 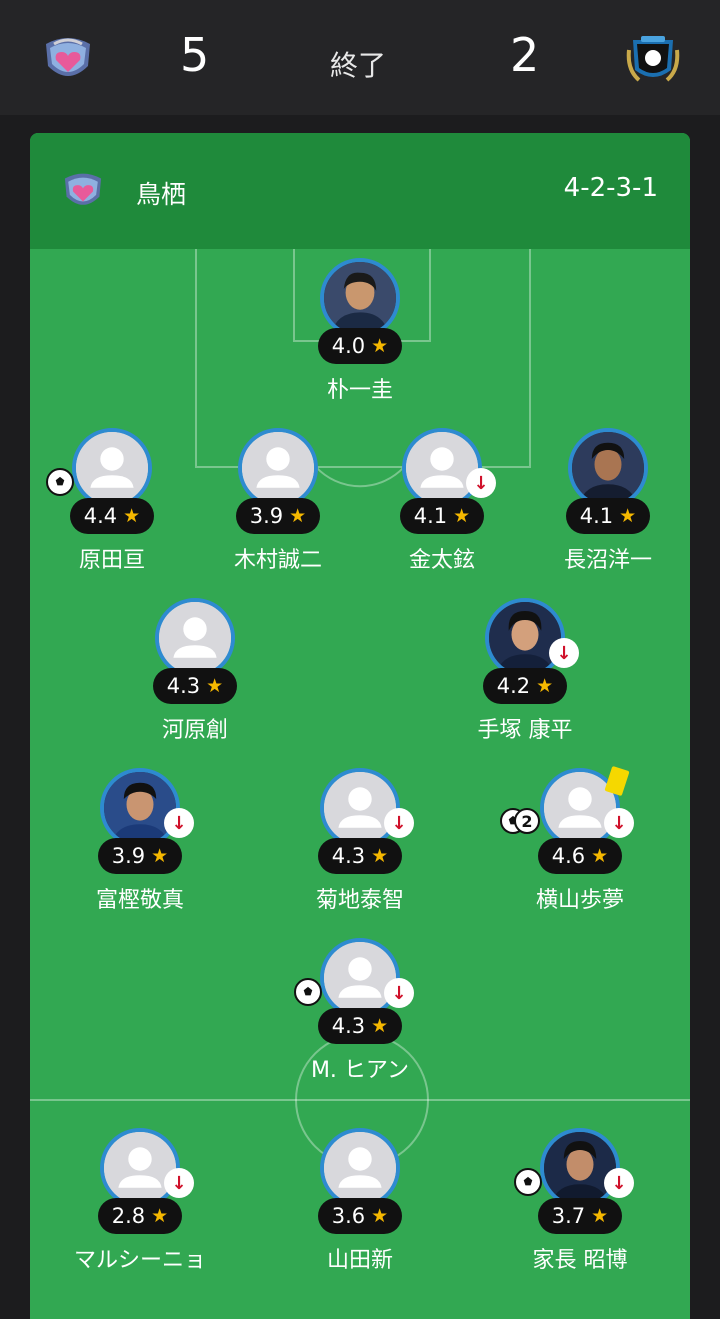 I want to click on player-name: 富樫敬真, so click(x=139, y=900).